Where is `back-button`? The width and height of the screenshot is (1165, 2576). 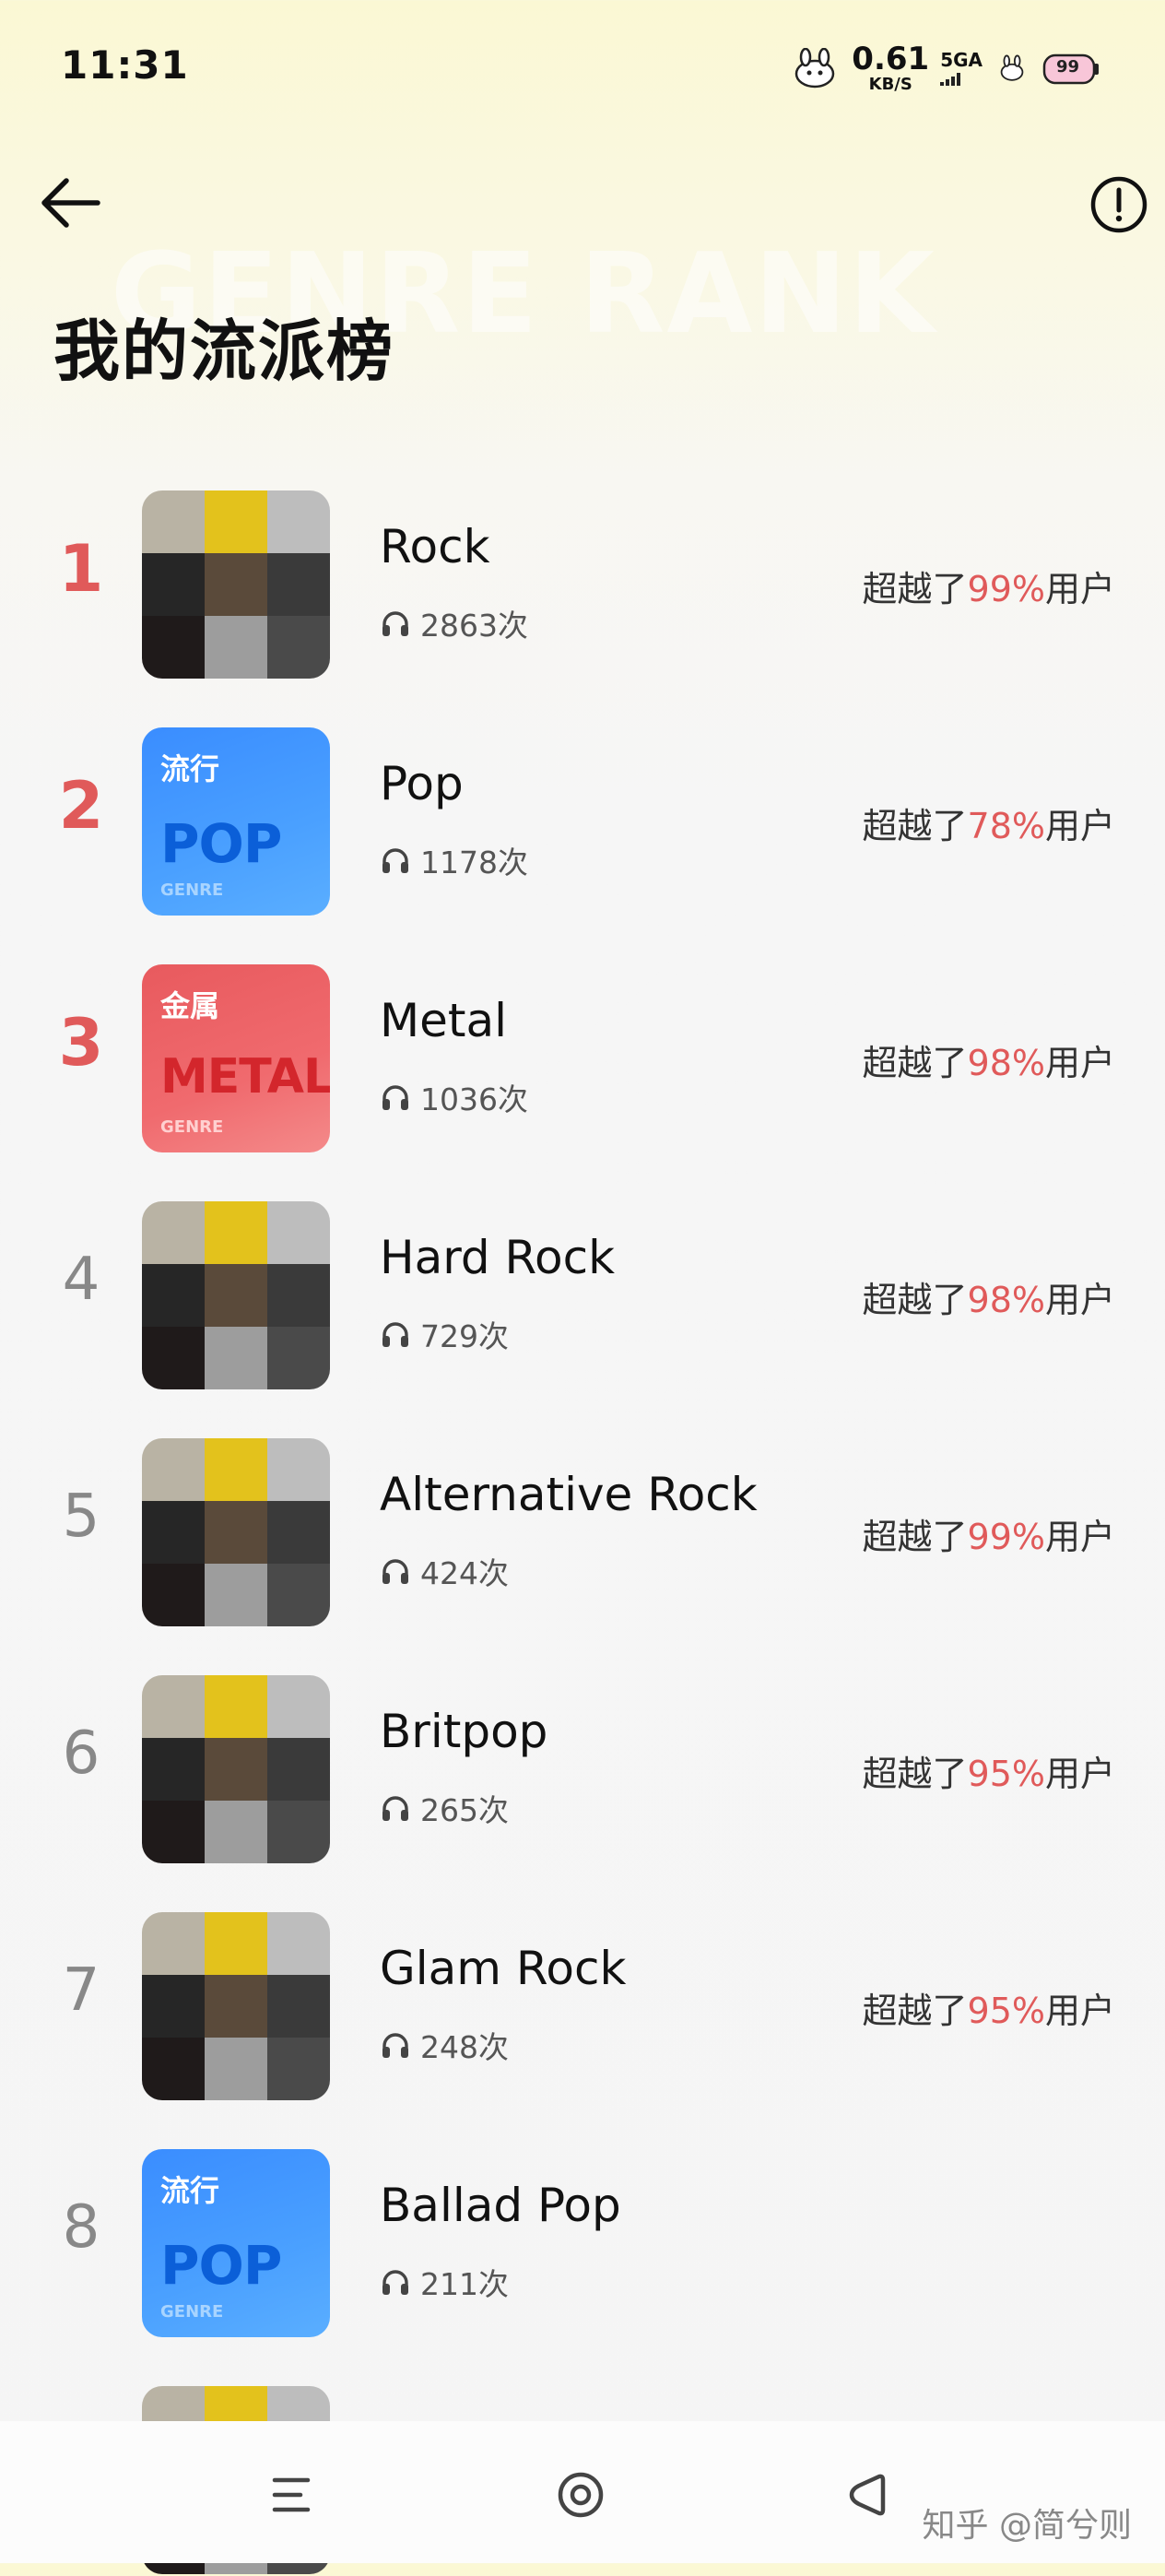
back-button is located at coordinates (70, 203).